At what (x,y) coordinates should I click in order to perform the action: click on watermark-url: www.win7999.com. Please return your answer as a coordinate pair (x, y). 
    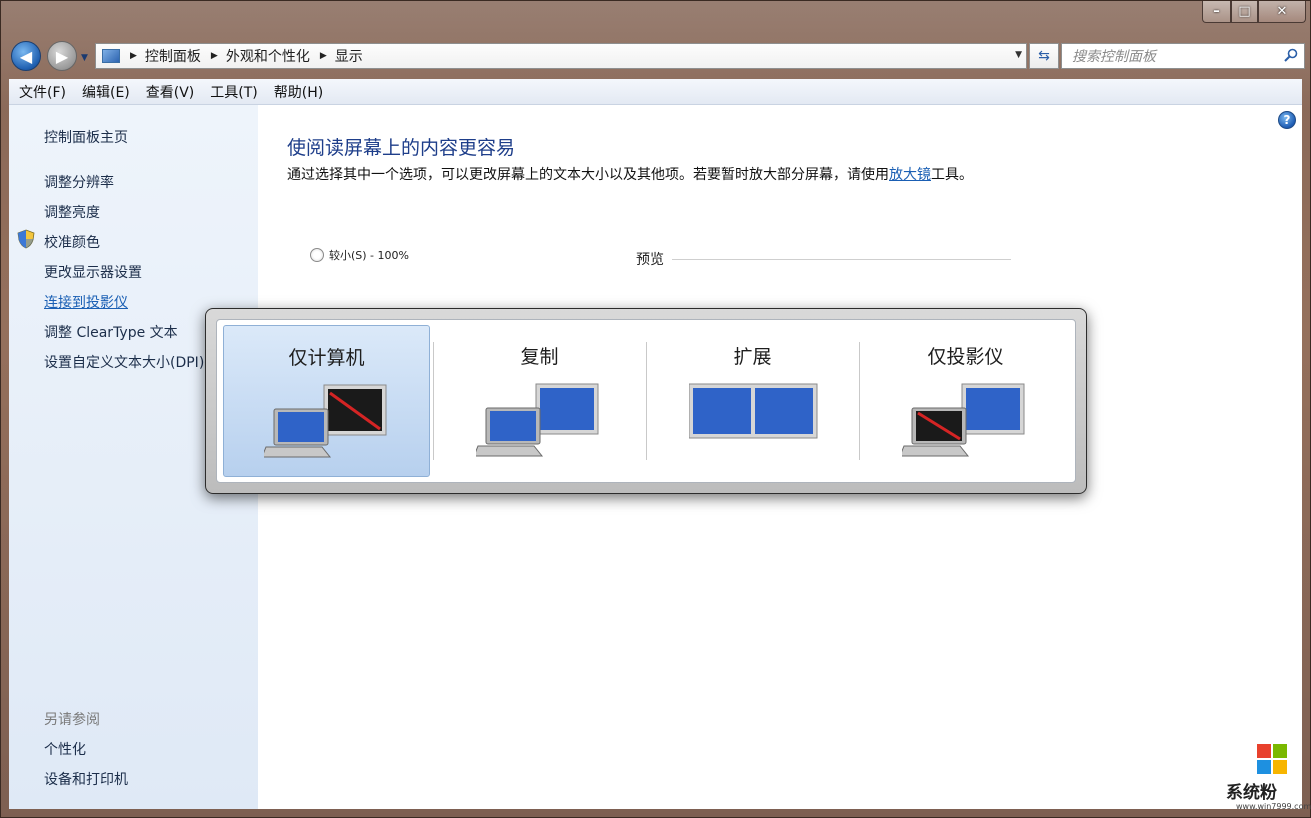
    Looking at the image, I should click on (1273, 806).